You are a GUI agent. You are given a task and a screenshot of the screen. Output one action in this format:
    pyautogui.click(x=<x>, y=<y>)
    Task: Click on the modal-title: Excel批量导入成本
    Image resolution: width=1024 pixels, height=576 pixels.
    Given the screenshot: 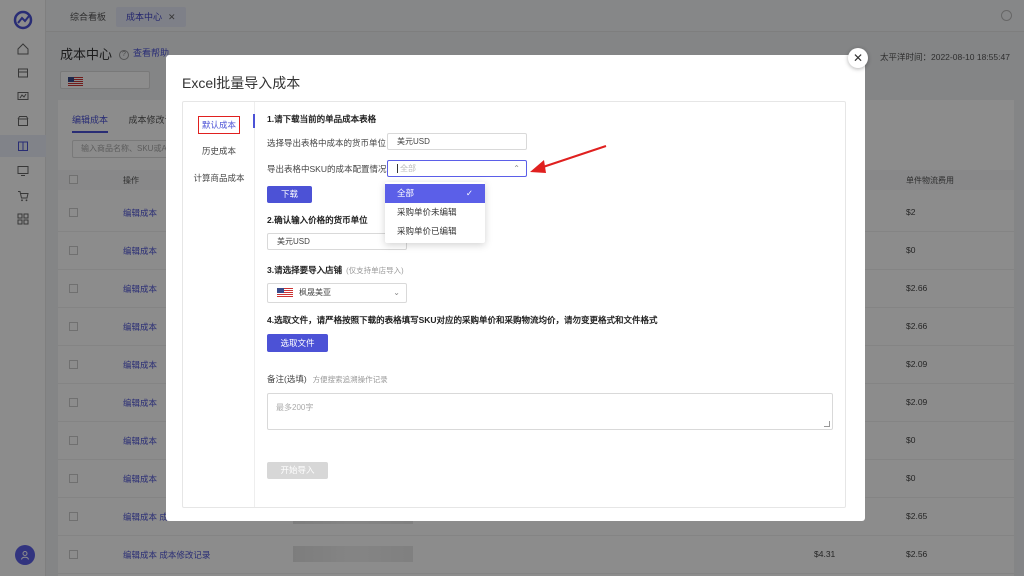 What is the action you would take?
    pyautogui.click(x=241, y=83)
    